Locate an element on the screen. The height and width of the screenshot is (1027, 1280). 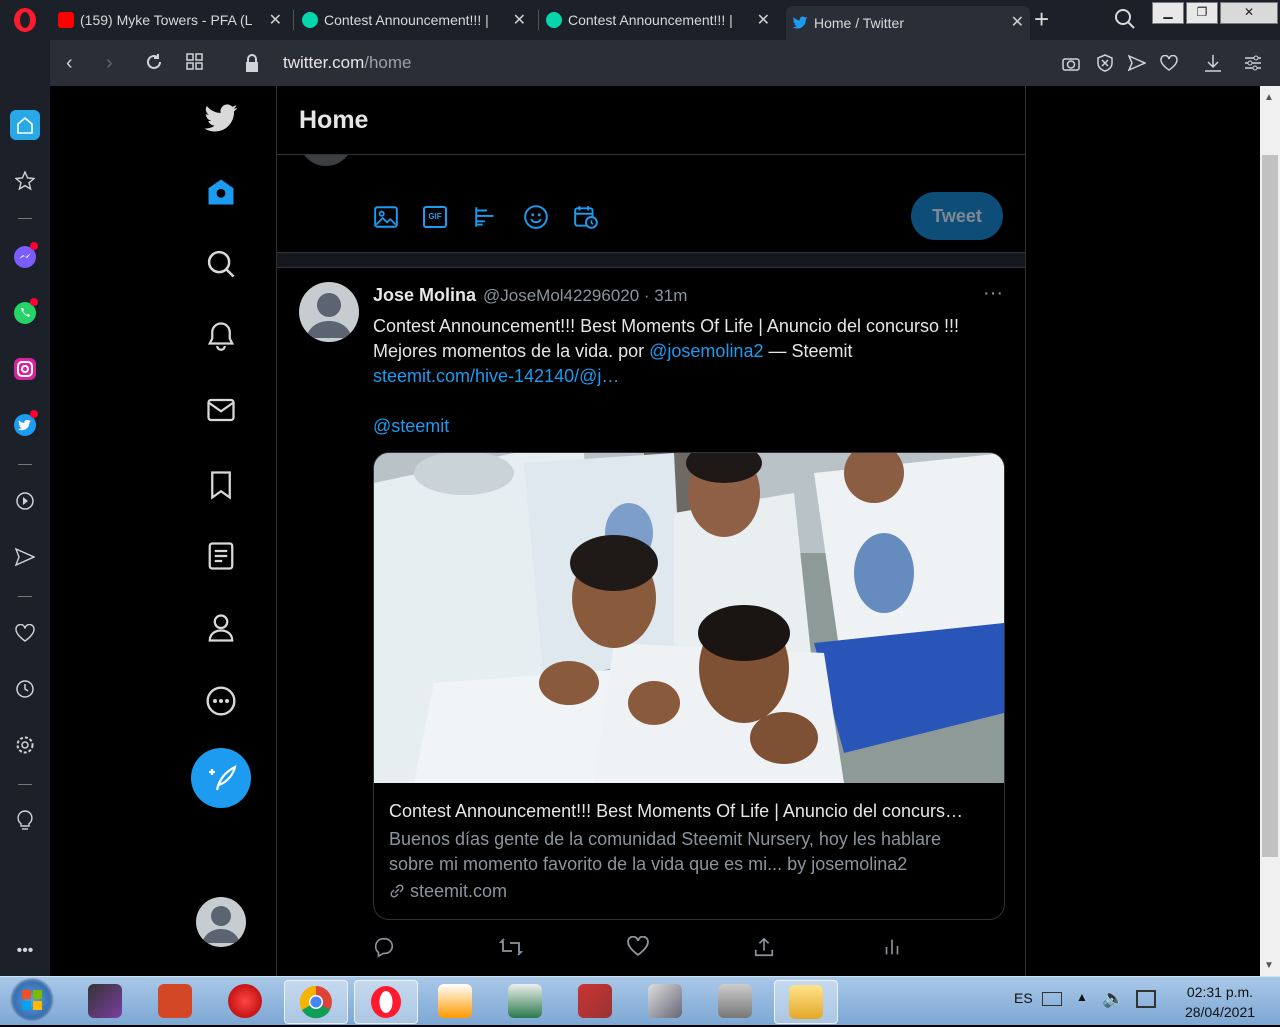
archive-icon is located at coordinates (595, 1001).